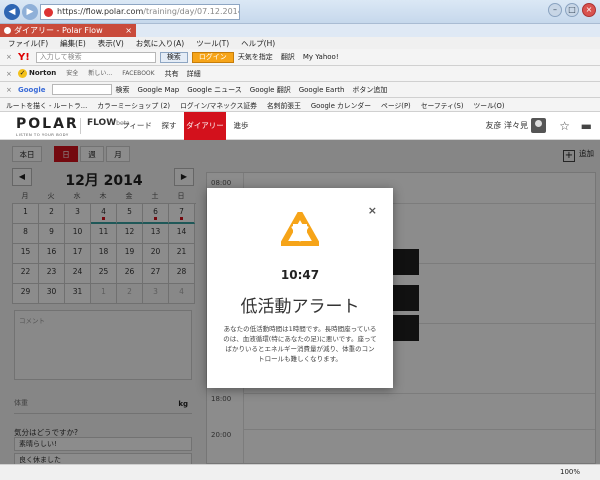  I want to click on tools-menu: ツール(O), so click(489, 105).